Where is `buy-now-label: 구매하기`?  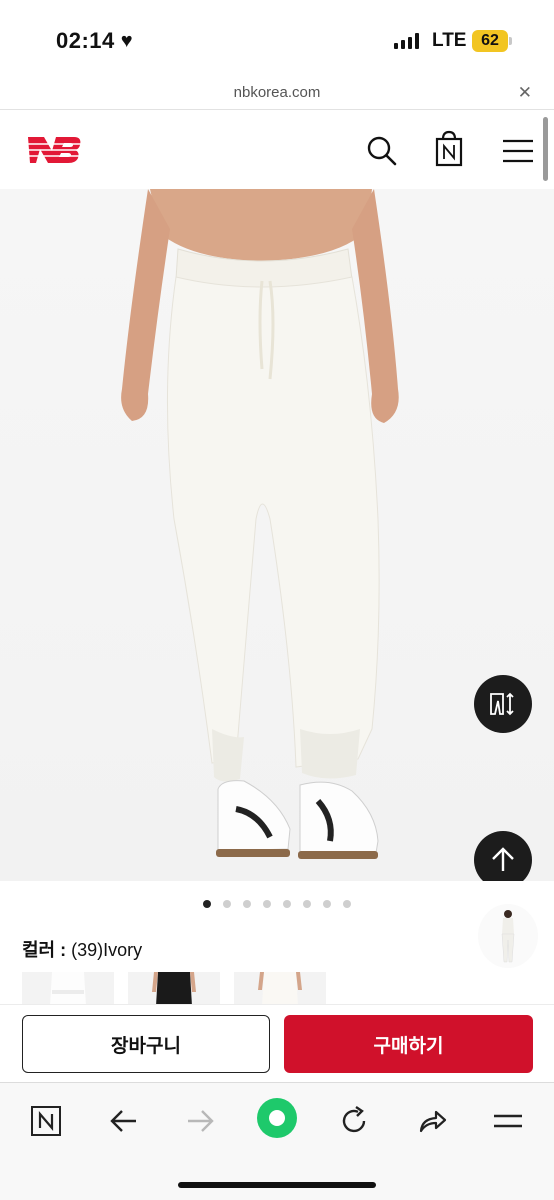
buy-now-label: 구매하기 is located at coordinates (408, 1046).